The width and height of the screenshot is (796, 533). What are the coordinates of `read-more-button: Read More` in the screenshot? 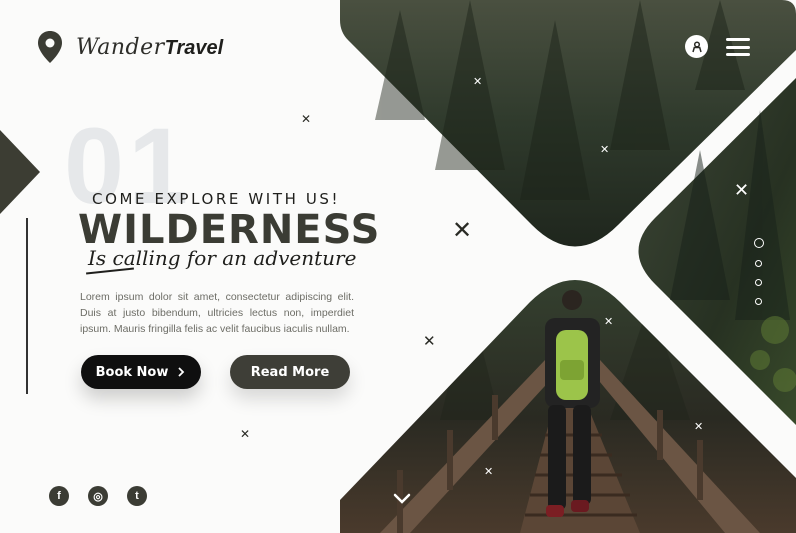 It's located at (290, 372).